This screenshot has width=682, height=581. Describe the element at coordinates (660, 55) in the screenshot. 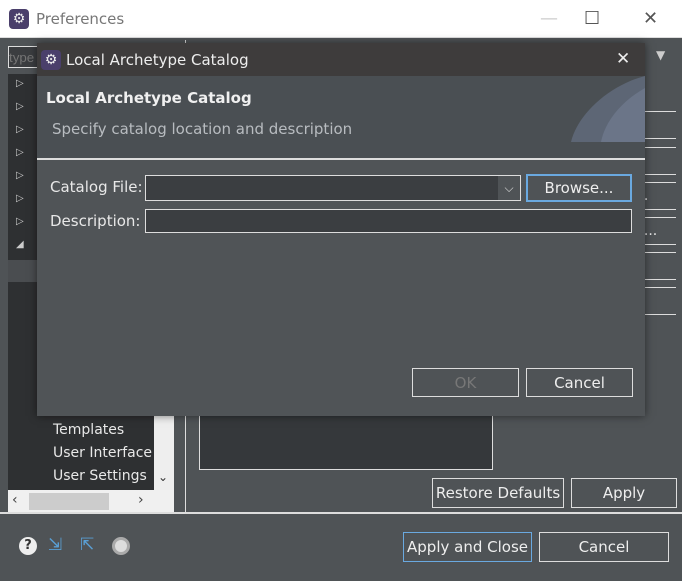

I see `nav-menu-icon: ▼` at that location.